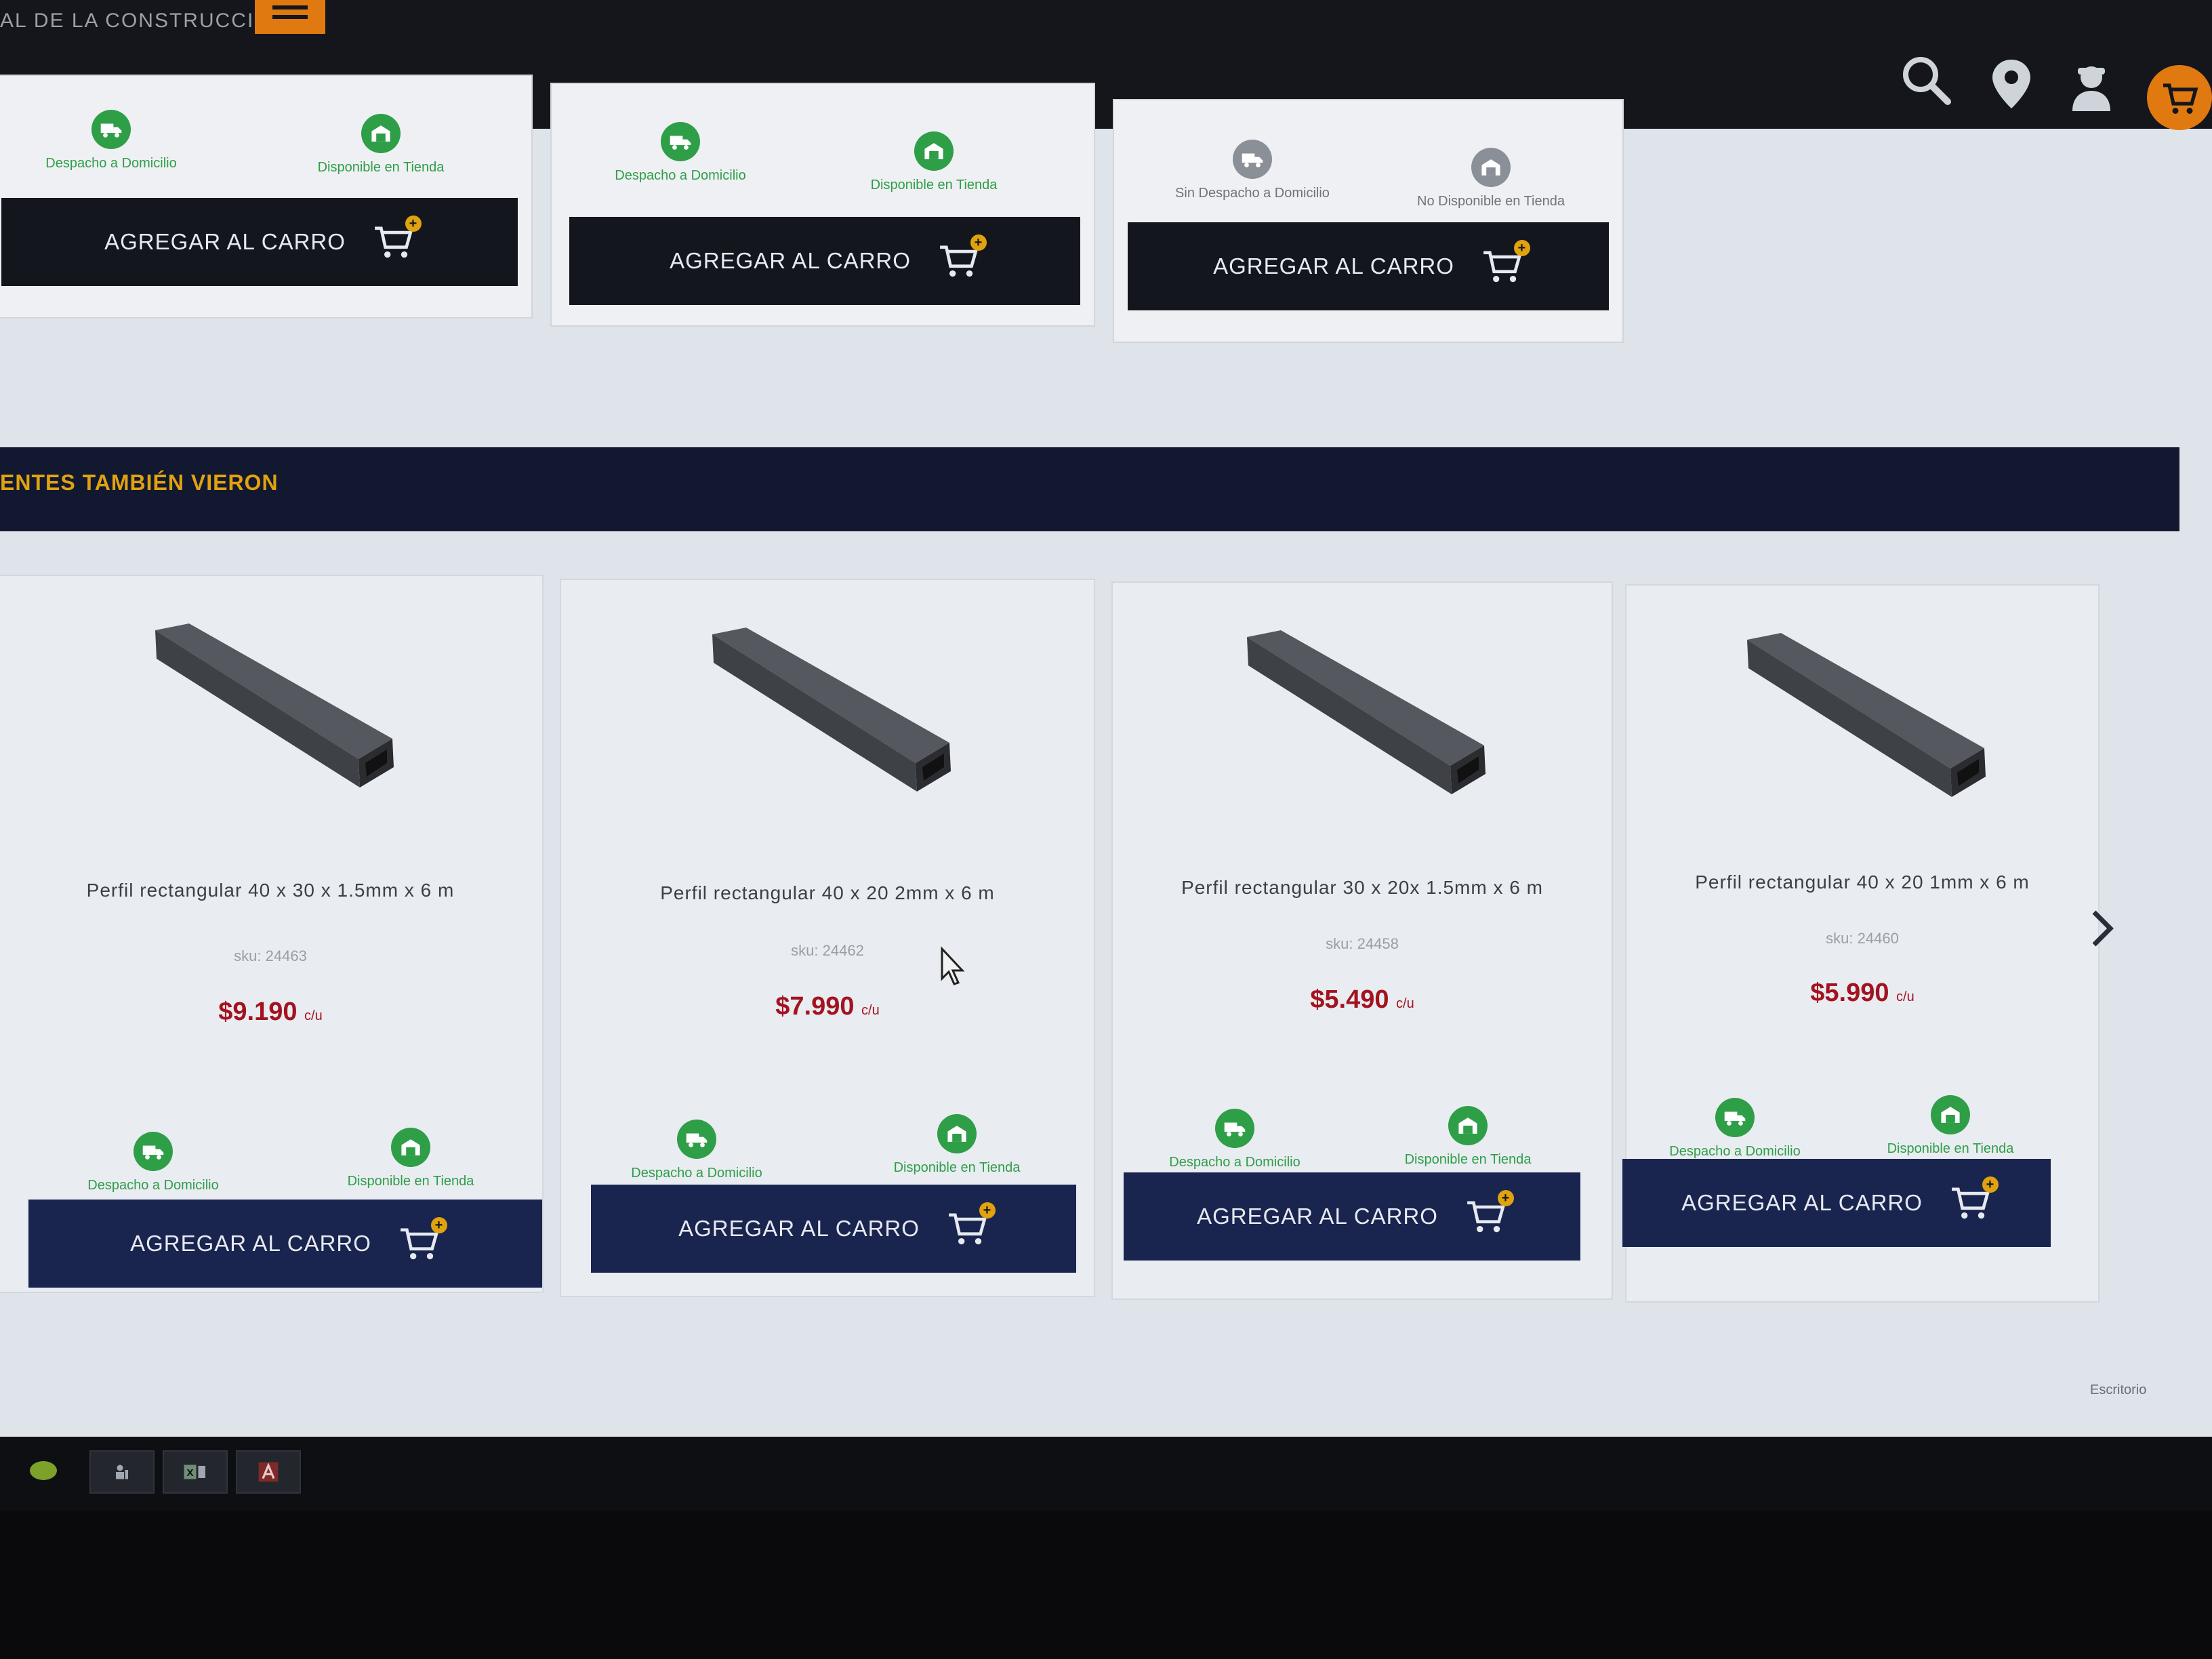  What do you see at coordinates (139, 483) in the screenshot?
I see `section-title: ENTES TAMBIÉN VIERON` at bounding box center [139, 483].